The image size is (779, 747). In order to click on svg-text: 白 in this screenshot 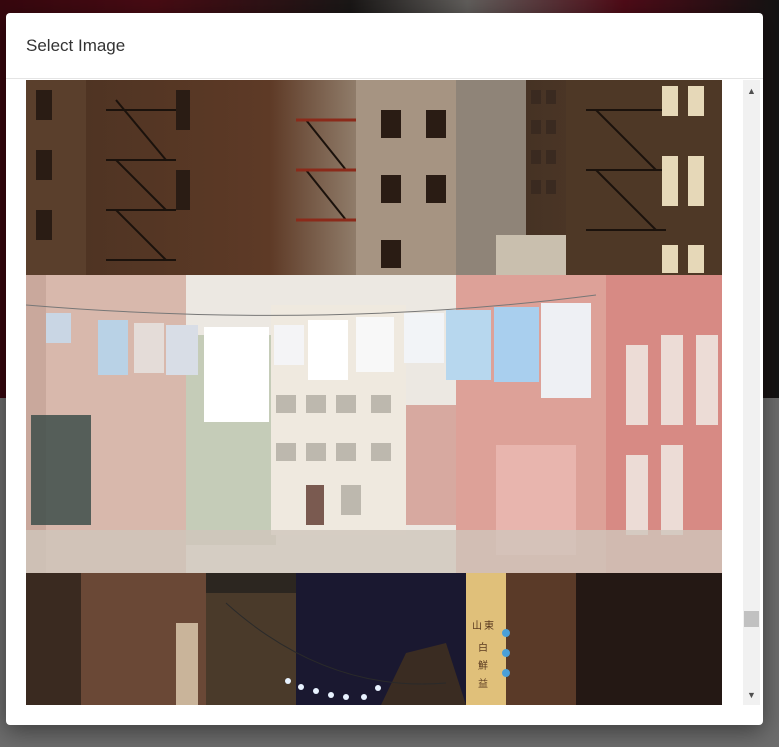, I will do `click(483, 647)`.